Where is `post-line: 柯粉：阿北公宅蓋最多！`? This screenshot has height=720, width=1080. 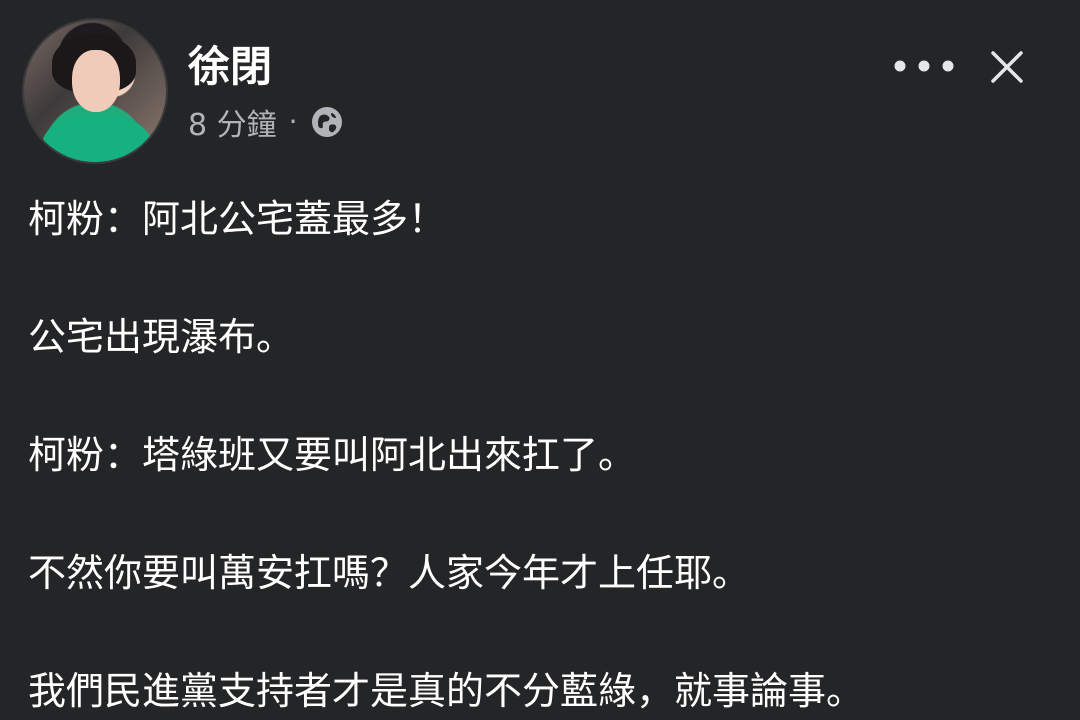
post-line: 柯粉：阿北公宅蓋最多！ is located at coordinates (237, 219).